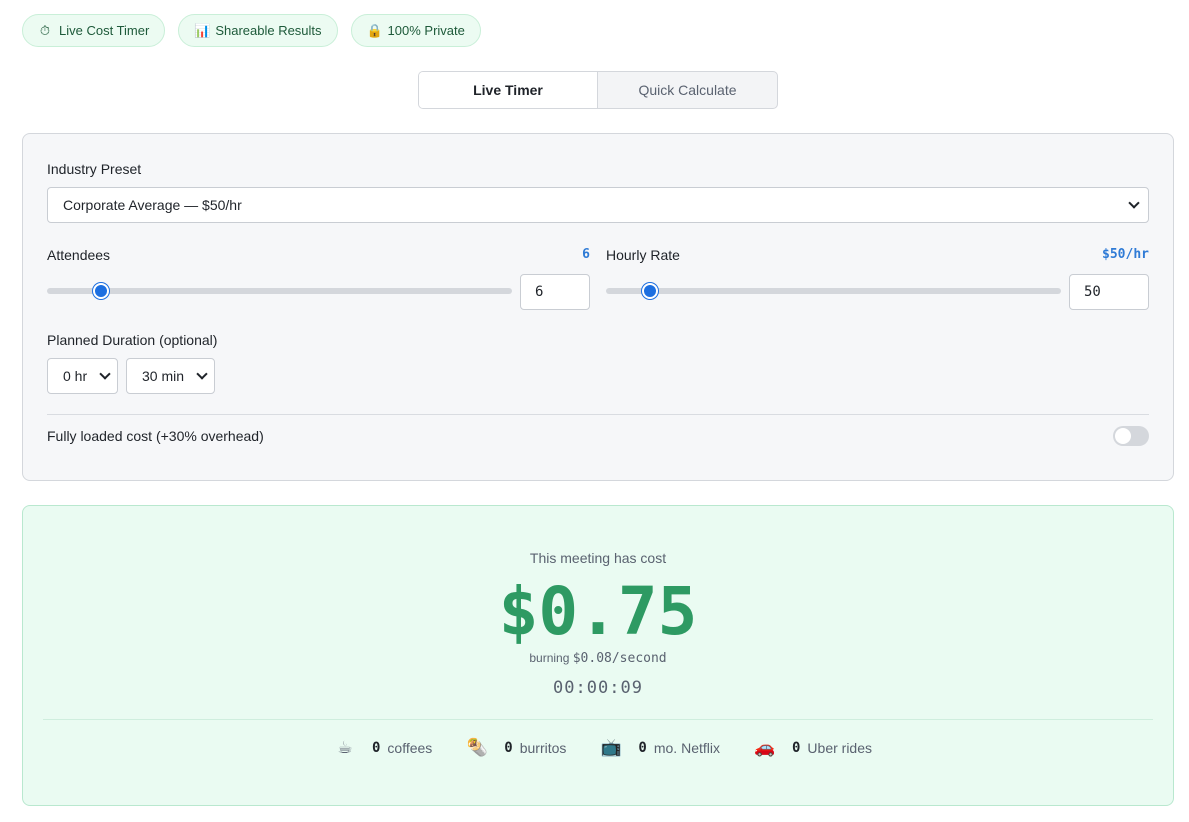  I want to click on hourly-rate-slider, so click(833, 291).